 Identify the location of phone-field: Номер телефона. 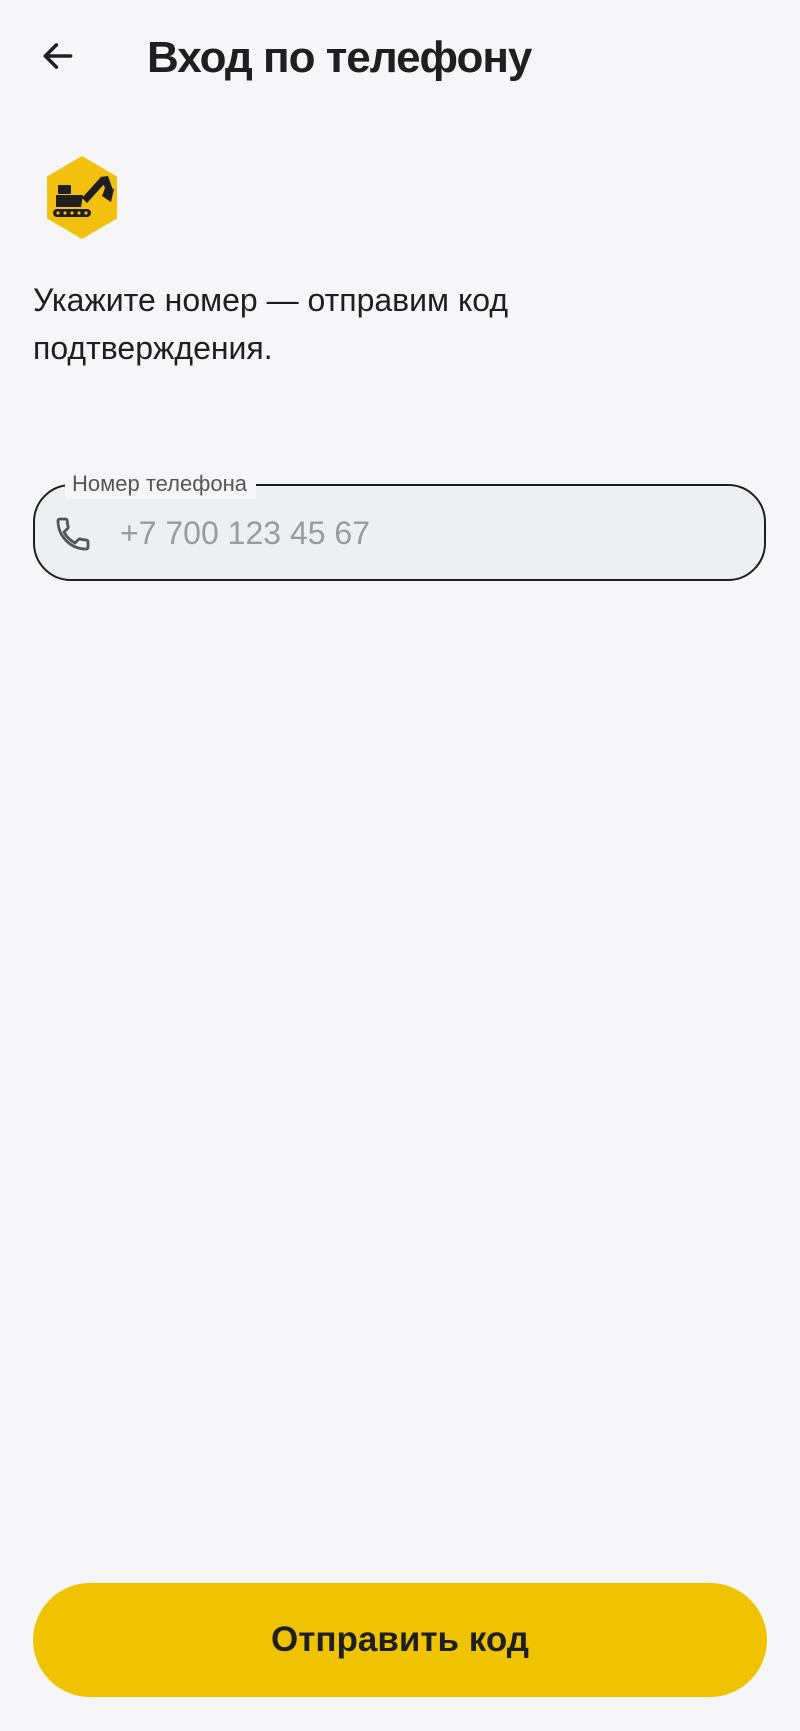
(399, 525).